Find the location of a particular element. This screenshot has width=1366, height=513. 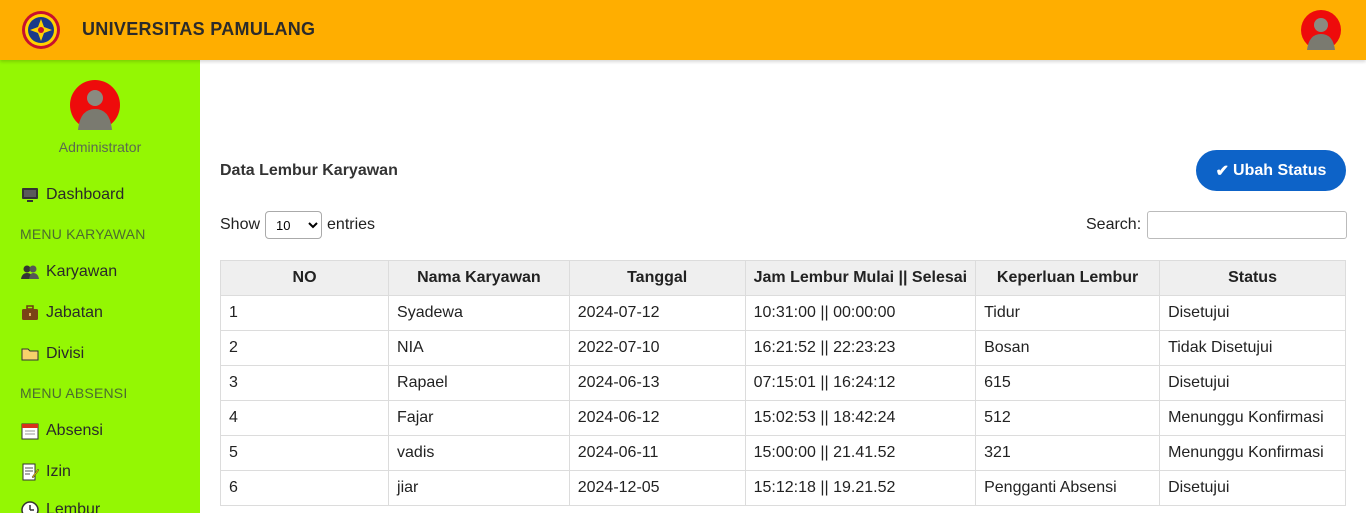

page-title: Data Lembur Karyawan is located at coordinates (309, 170).